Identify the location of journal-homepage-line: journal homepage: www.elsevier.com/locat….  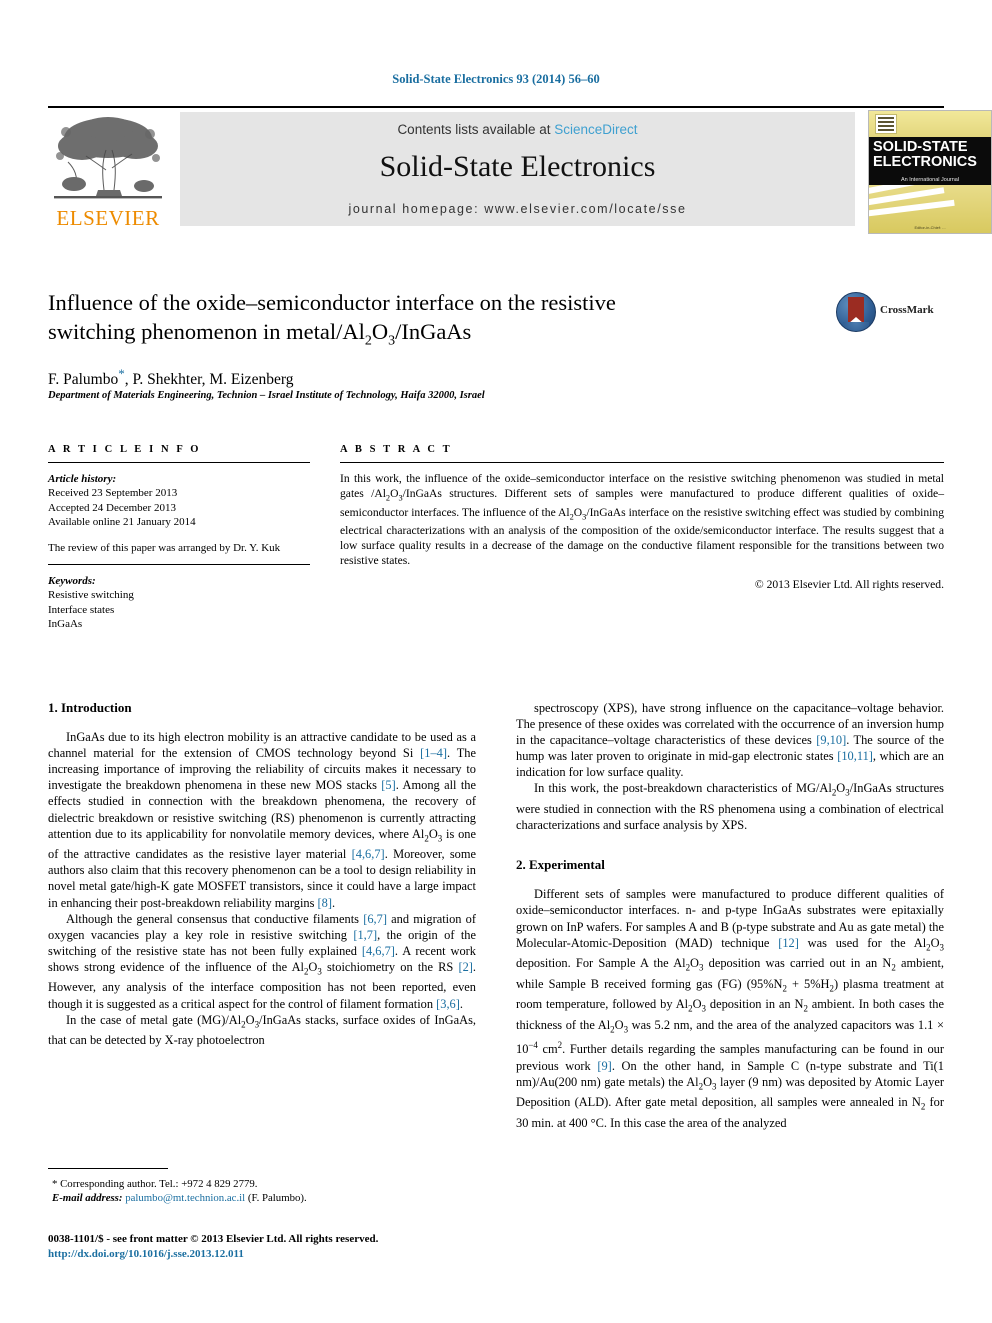
(517, 209).